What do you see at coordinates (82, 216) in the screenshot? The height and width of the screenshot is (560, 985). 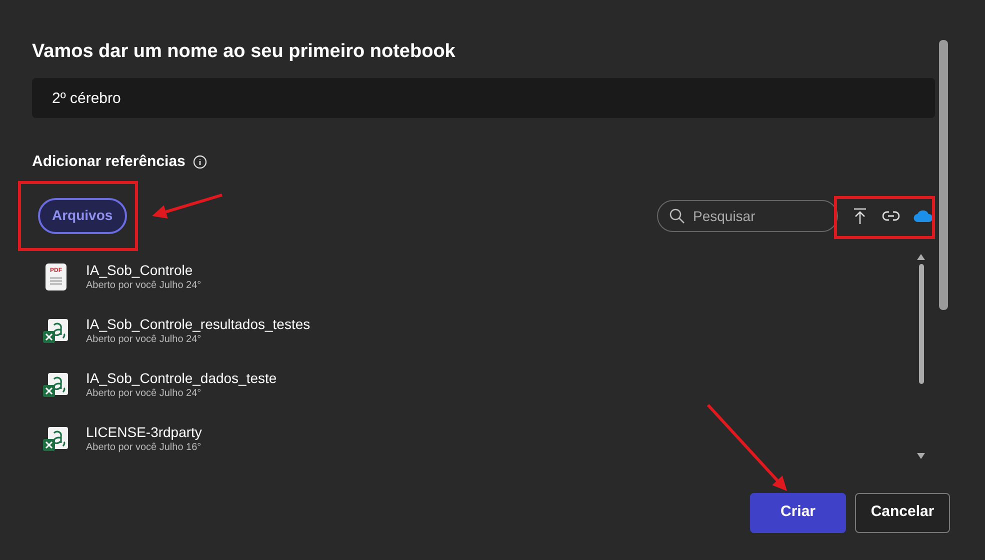 I see `files-tab: Arquivos` at bounding box center [82, 216].